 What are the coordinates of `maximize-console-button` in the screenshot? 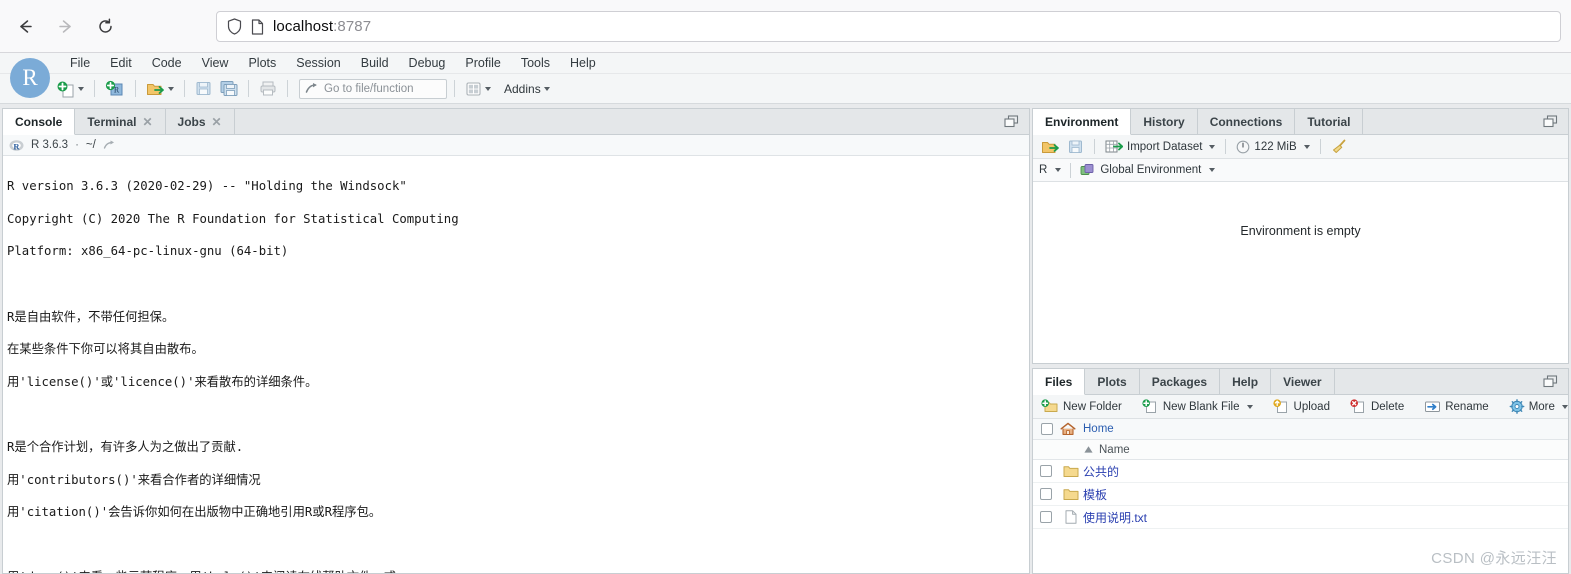 It's located at (1011, 122).